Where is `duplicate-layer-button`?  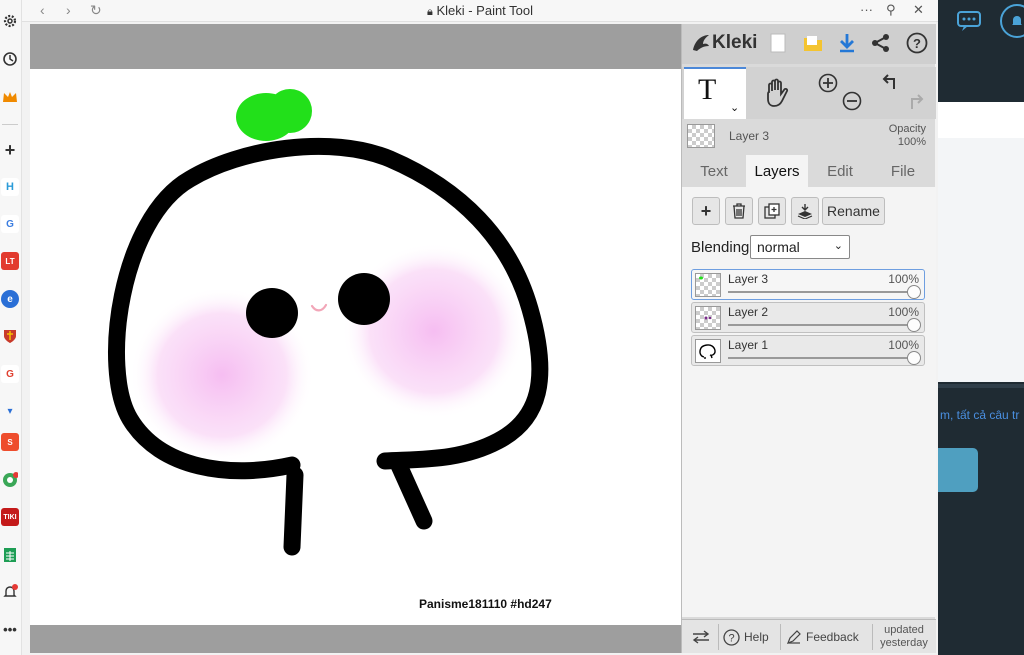 duplicate-layer-button is located at coordinates (772, 211).